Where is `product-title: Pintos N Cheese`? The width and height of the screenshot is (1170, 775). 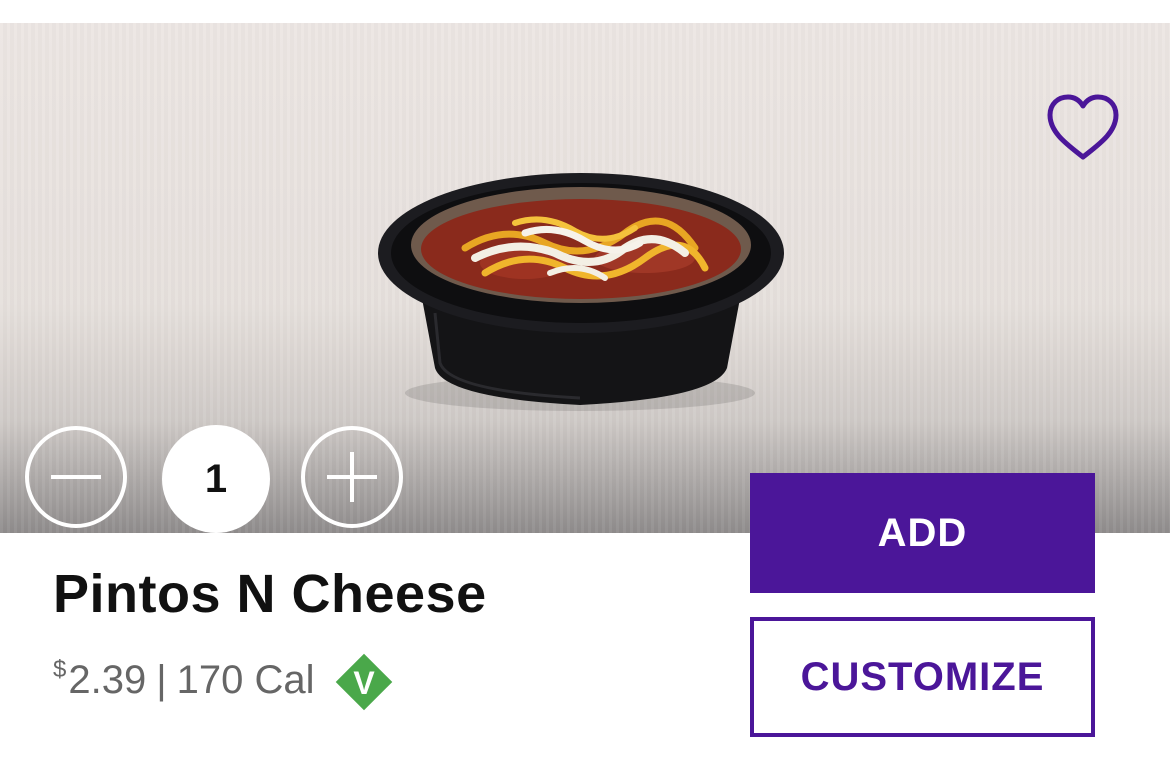
product-title: Pintos N Cheese is located at coordinates (270, 594).